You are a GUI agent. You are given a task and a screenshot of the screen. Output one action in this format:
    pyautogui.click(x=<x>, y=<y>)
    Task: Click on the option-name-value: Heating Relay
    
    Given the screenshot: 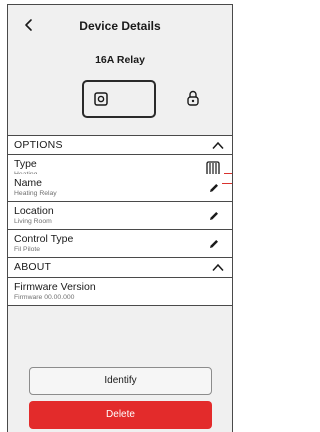 What is the action you would take?
    pyautogui.click(x=35, y=193)
    